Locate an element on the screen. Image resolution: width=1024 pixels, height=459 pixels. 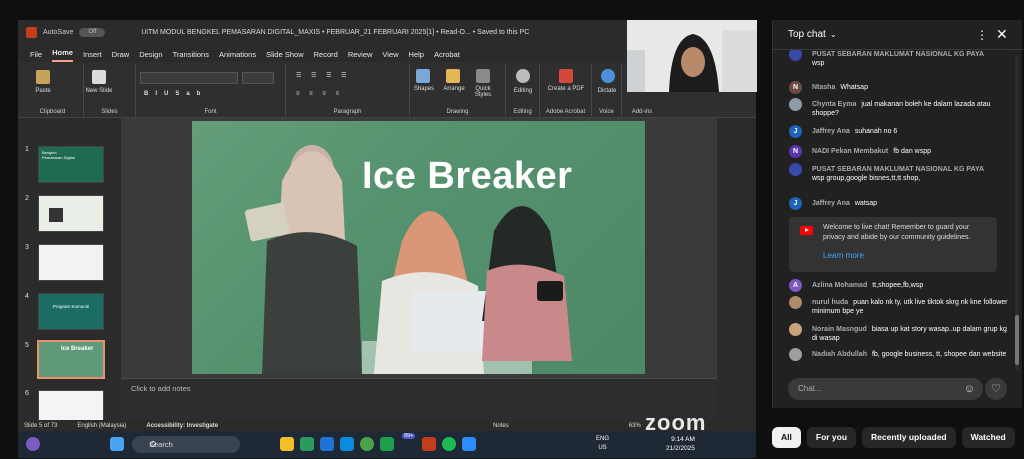
message-author: Chynta Eyma is located at coordinates (834, 104).